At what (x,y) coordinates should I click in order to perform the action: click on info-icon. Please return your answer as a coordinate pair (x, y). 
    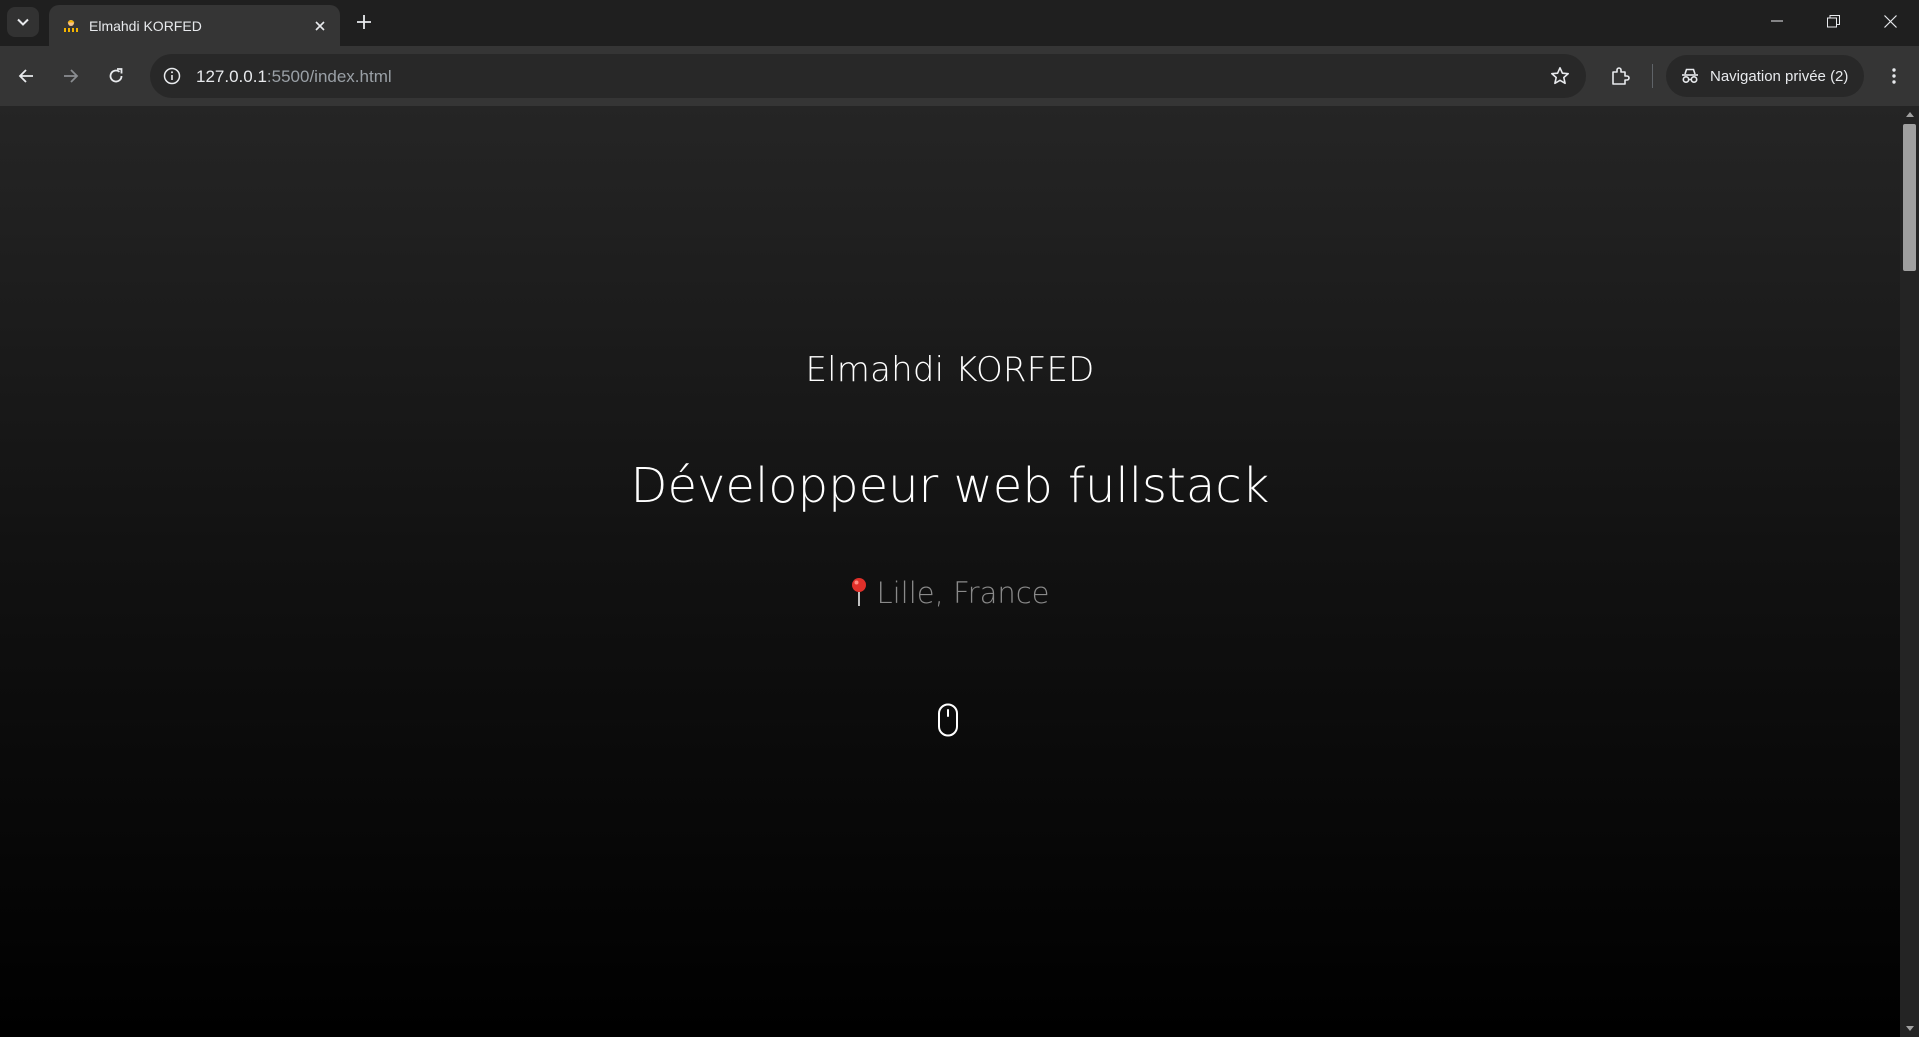
    Looking at the image, I should click on (172, 76).